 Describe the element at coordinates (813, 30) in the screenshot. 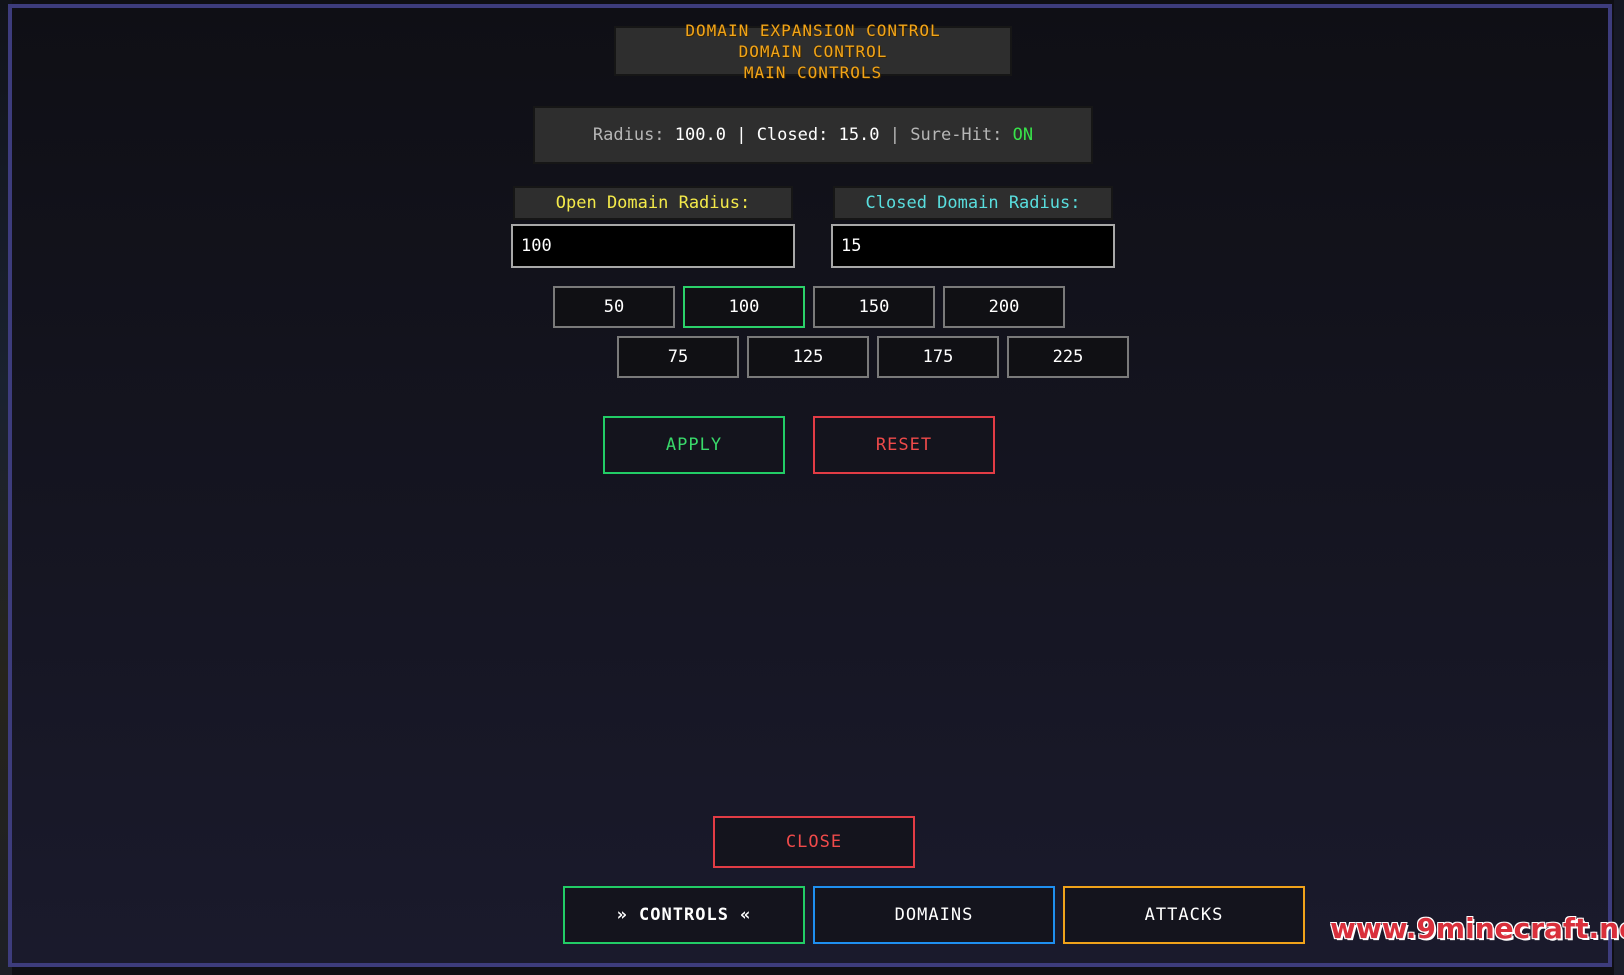

I see `gui-title: DOMAIN EXPANSION CONTROL` at that location.